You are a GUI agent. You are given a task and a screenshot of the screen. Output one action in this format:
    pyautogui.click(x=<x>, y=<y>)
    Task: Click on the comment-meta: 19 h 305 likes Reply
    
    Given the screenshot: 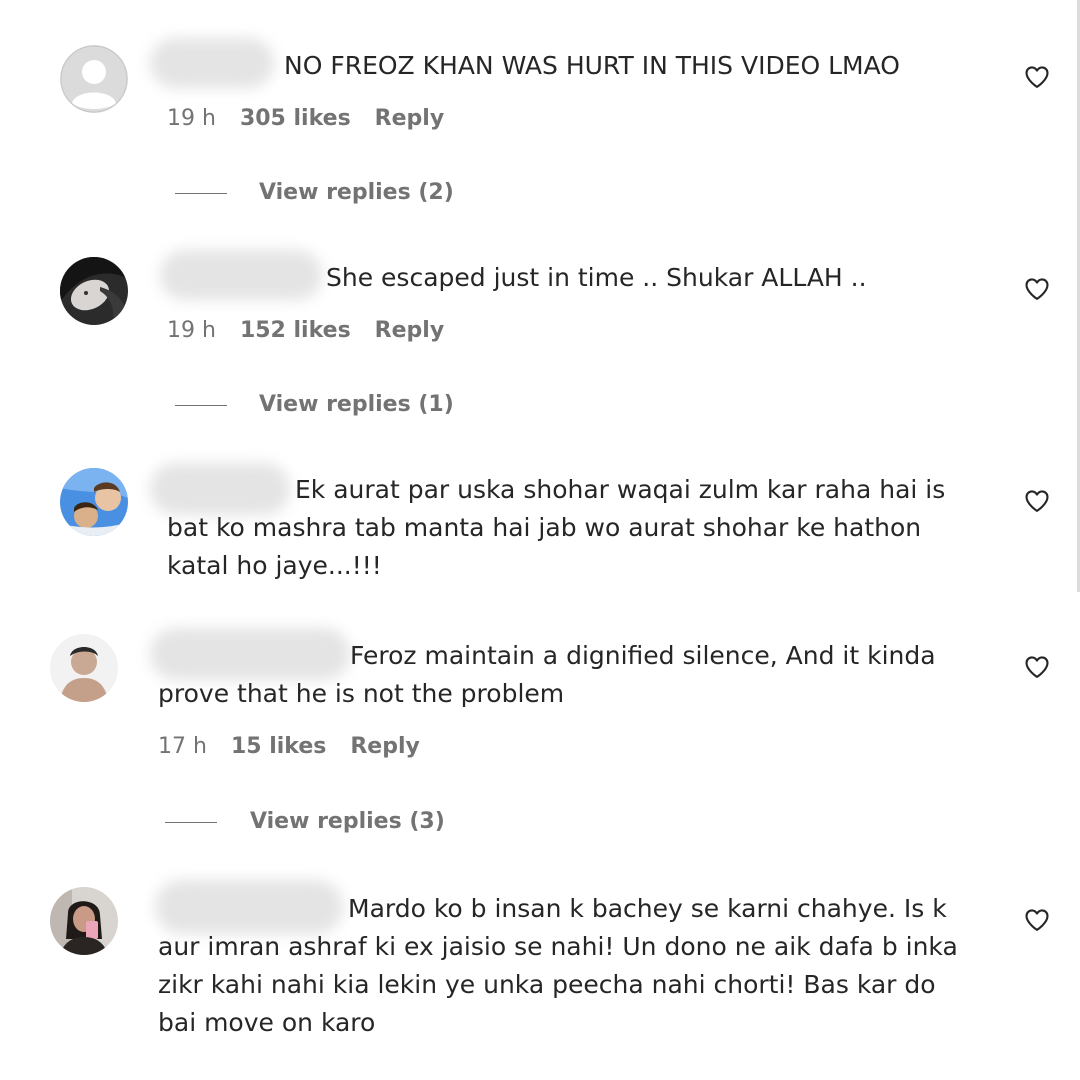 What is the action you would take?
    pyautogui.click(x=305, y=119)
    